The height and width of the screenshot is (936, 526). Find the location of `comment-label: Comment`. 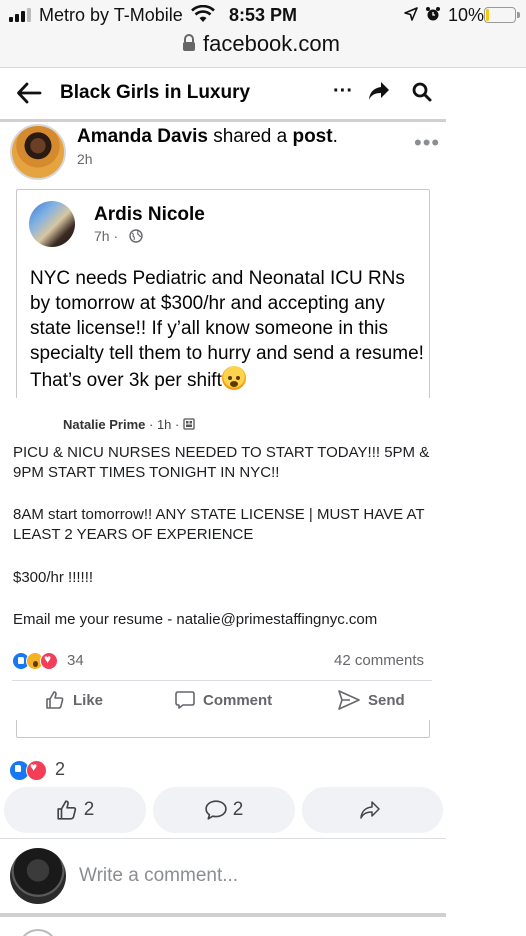

comment-label: Comment is located at coordinates (238, 700).